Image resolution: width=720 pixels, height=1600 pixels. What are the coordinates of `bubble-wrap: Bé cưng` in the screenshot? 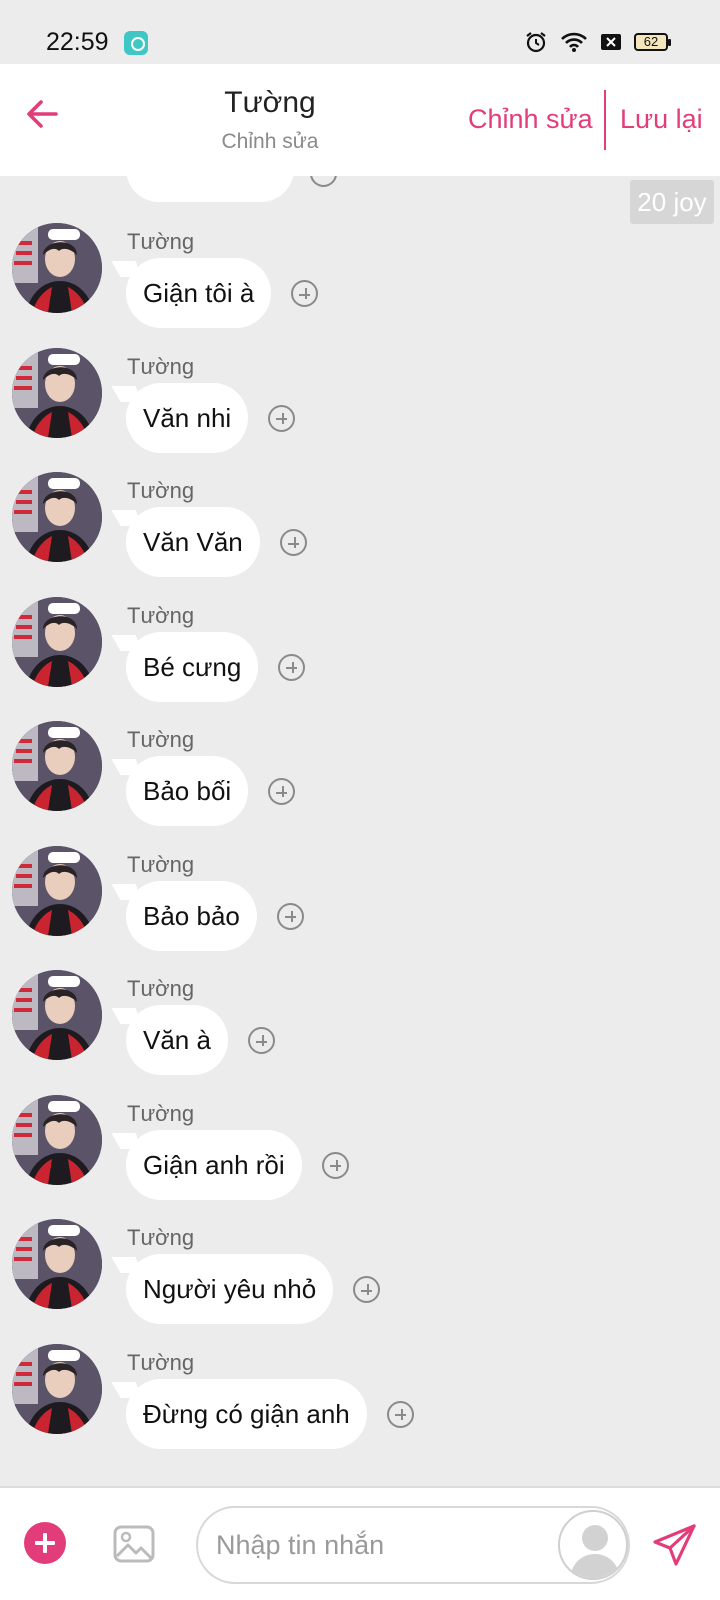 It's located at (215, 666).